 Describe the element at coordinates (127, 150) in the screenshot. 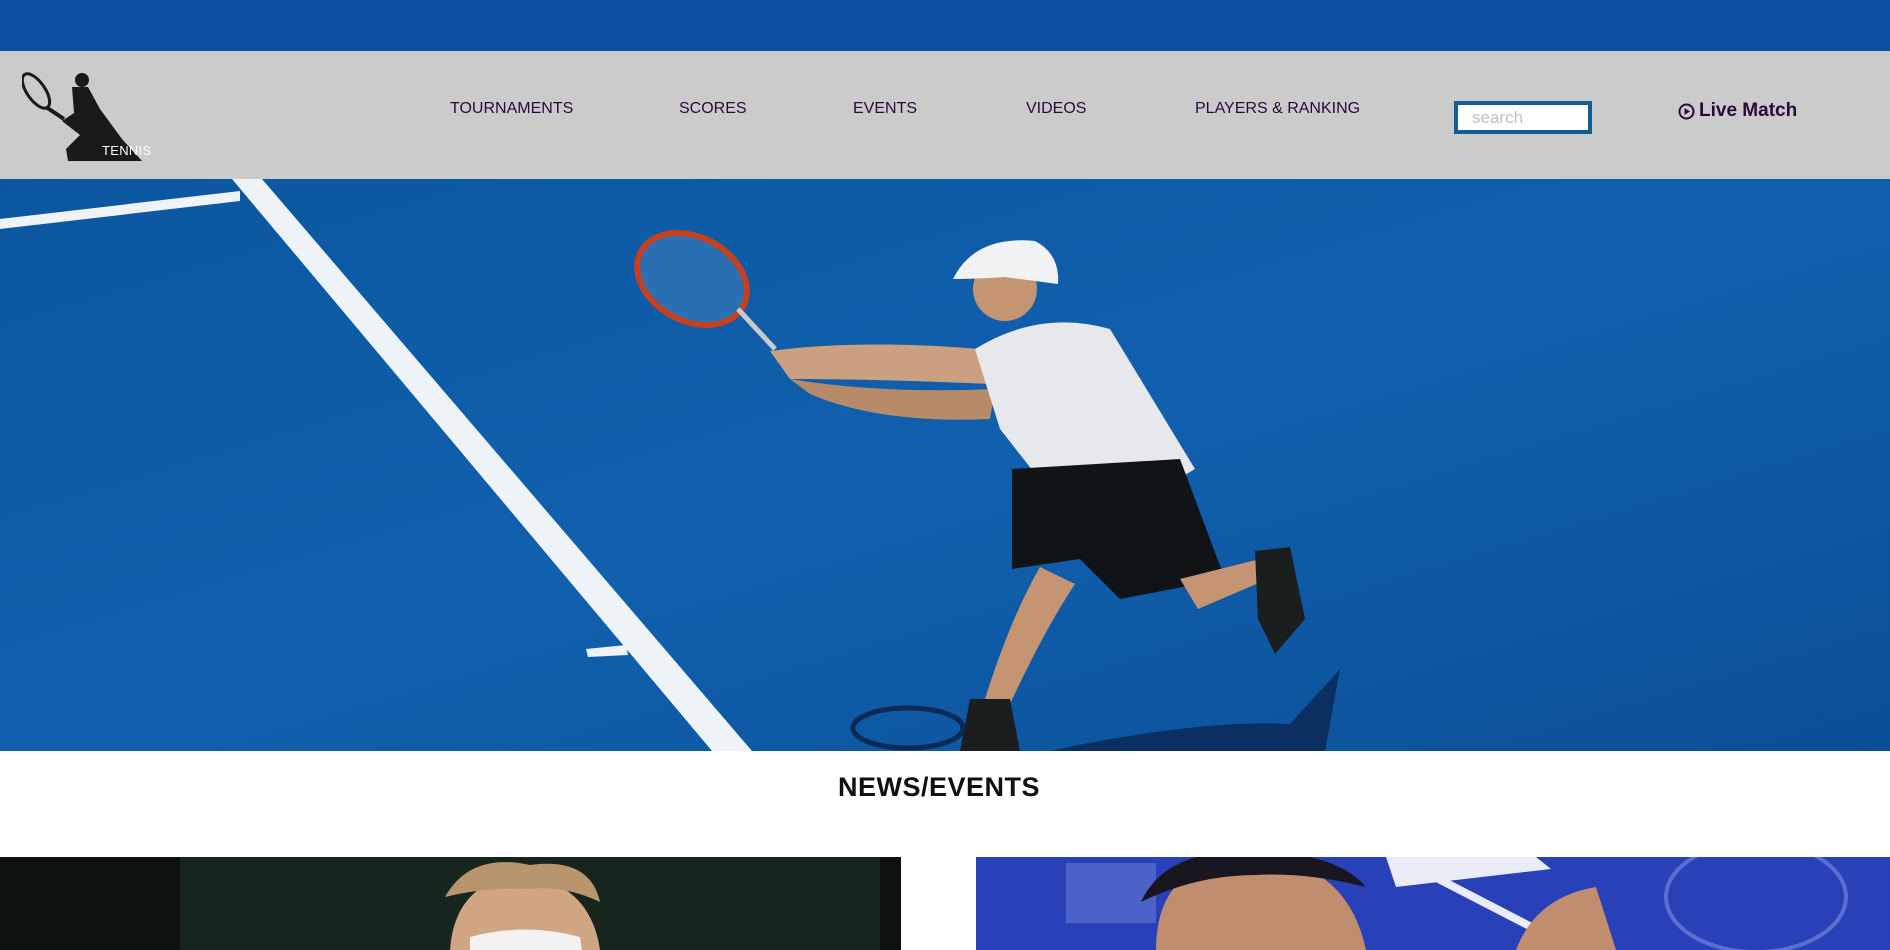

I see `logo-text: TENNIS` at that location.